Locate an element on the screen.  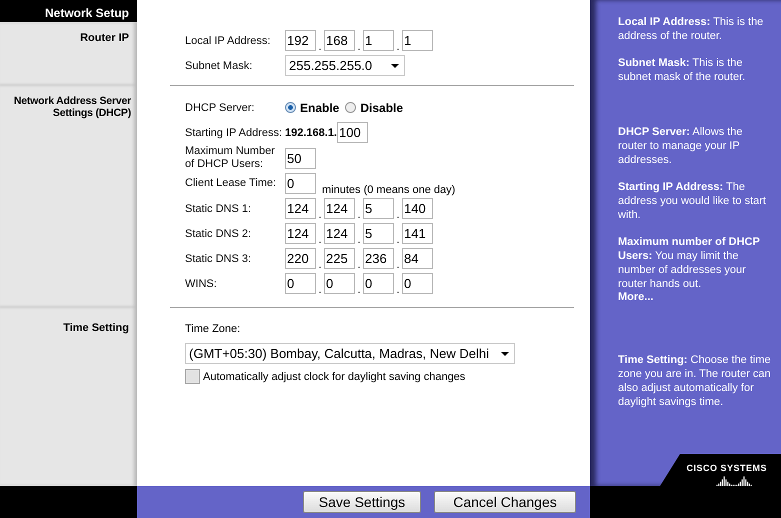
field-label: Subnet Mask: is located at coordinates (219, 66).